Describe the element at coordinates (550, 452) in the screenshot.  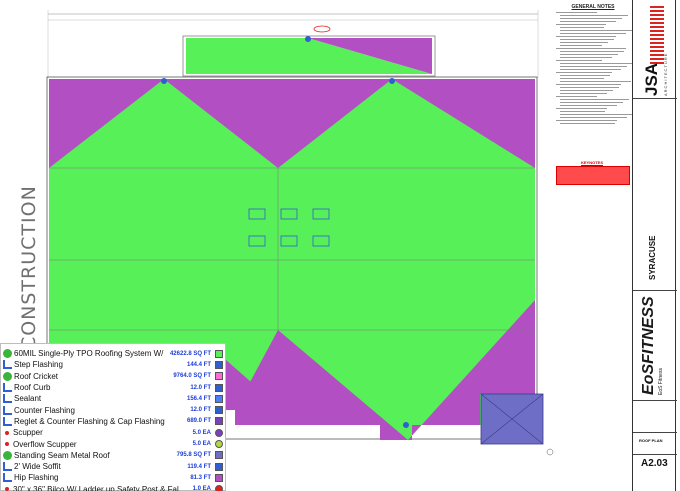
I see `grid-marker` at that location.